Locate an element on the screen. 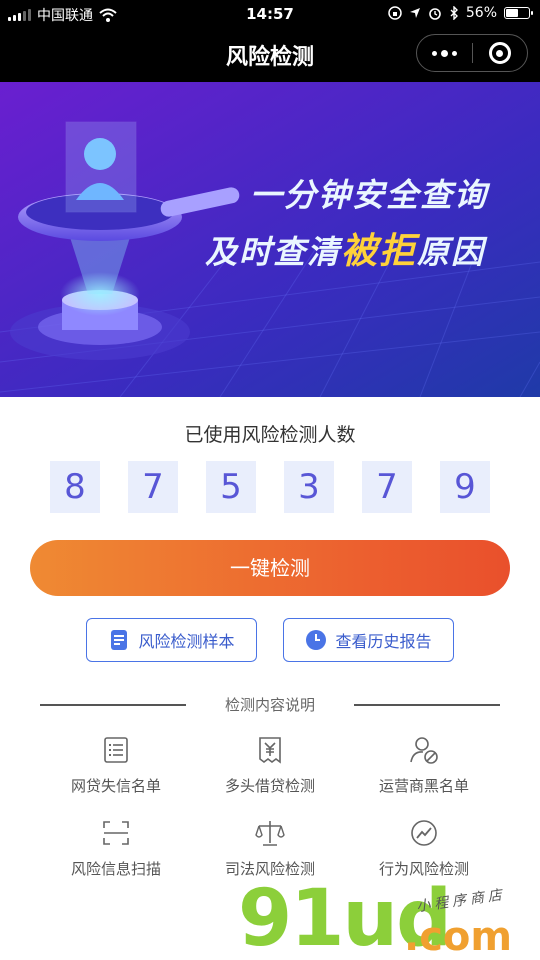 Image resolution: width=540 pixels, height=960 pixels. feature-item: 运营商黑名单 is located at coordinates (424, 770).